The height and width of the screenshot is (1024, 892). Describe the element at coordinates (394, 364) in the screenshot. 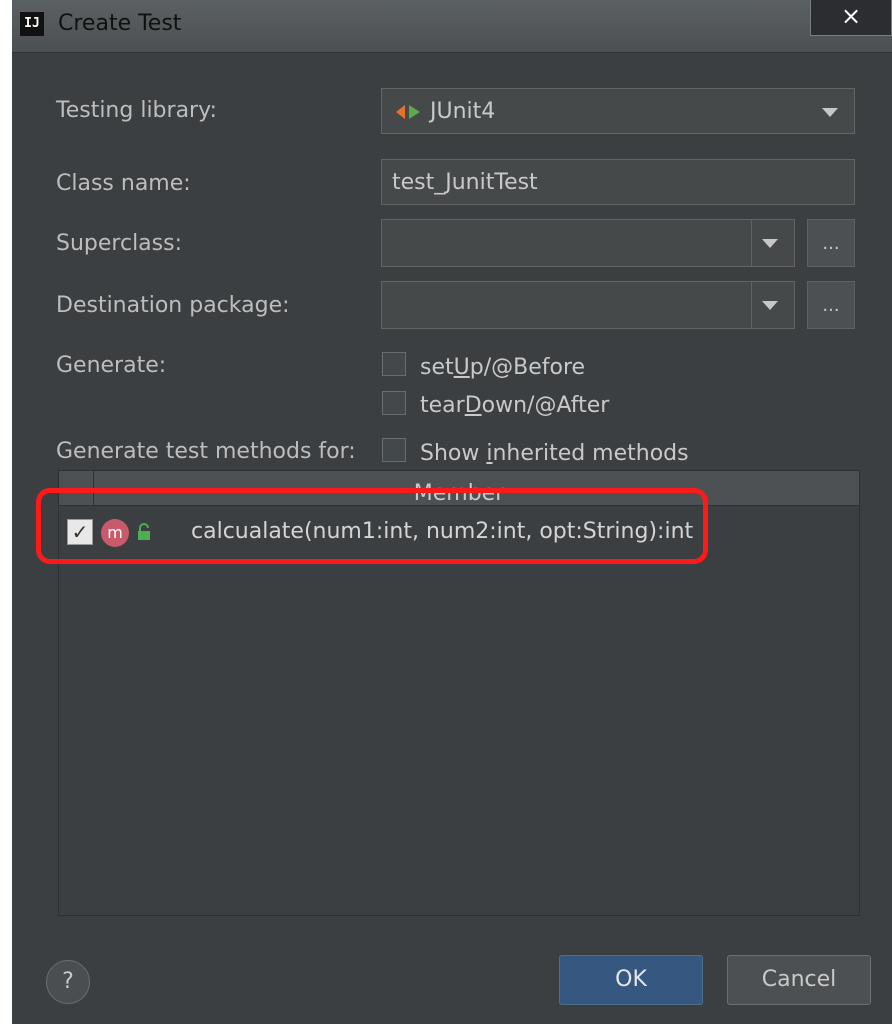

I see `setup-checkbox` at that location.